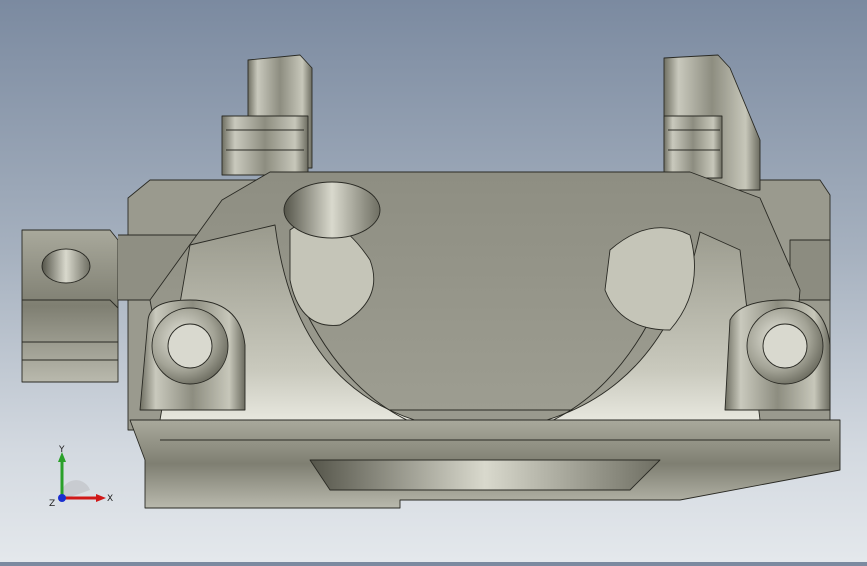 This screenshot has width=867, height=566. I want to click on z-axis-dot, so click(62, 498).